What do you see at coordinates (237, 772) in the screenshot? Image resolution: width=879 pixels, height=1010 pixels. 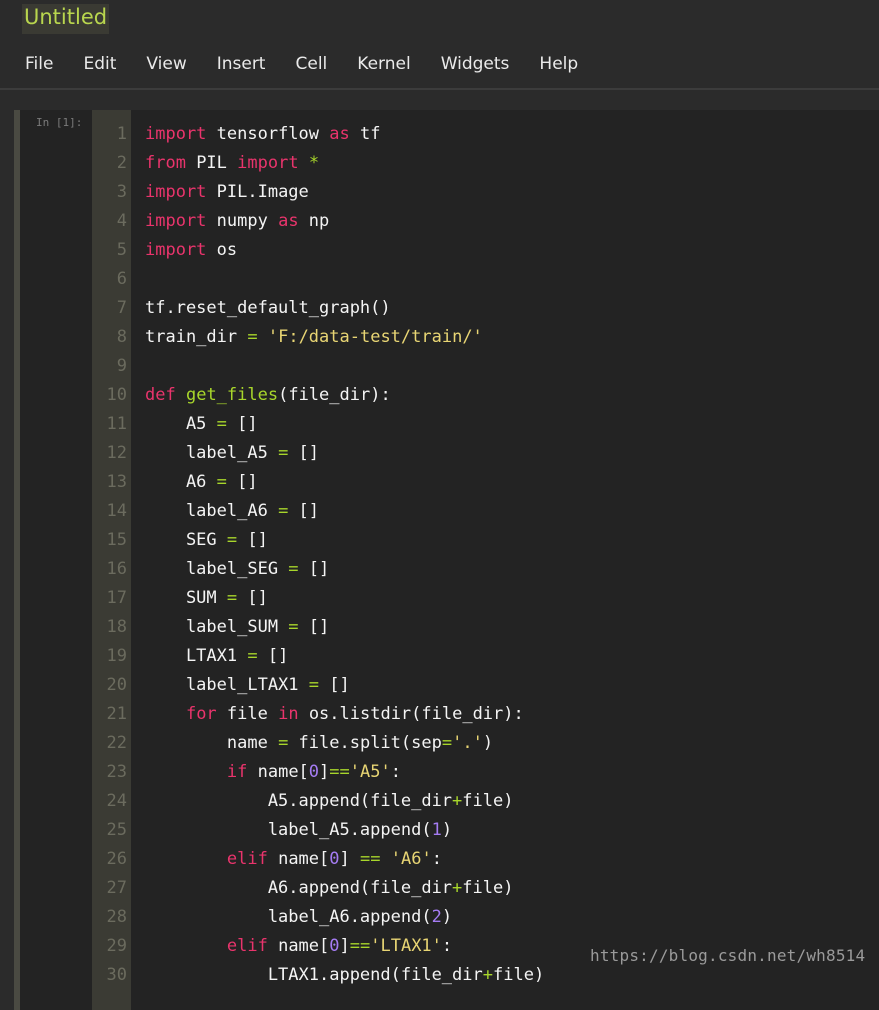 I see `code-token: if` at bounding box center [237, 772].